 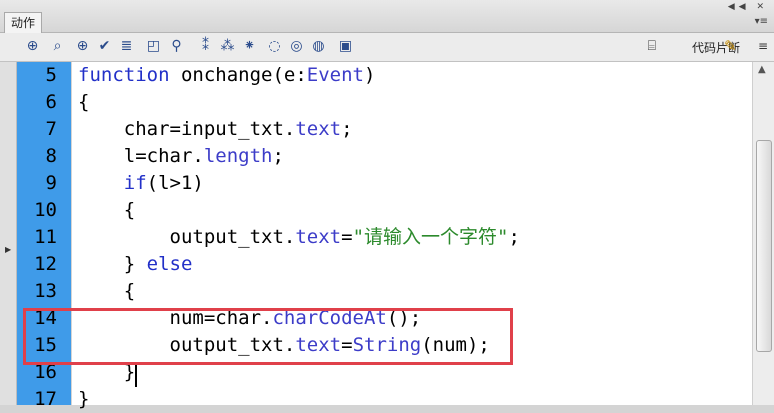 What do you see at coordinates (51, 102) in the screenshot?
I see `line-number: 6` at bounding box center [51, 102].